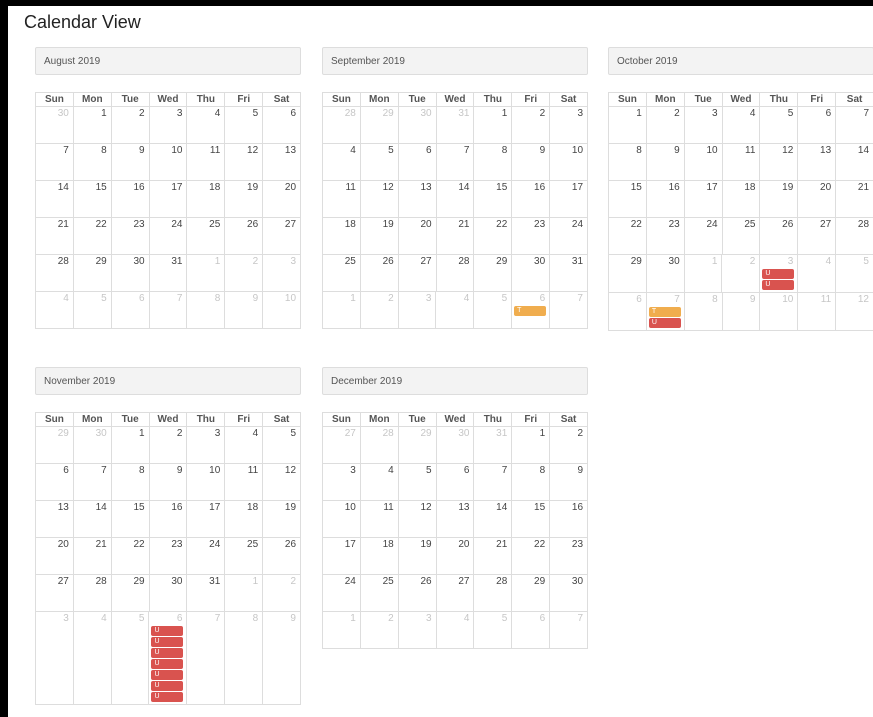 This screenshot has width=873, height=717. What do you see at coordinates (854, 161) in the screenshot?
I see `day-cell: 14` at bounding box center [854, 161].